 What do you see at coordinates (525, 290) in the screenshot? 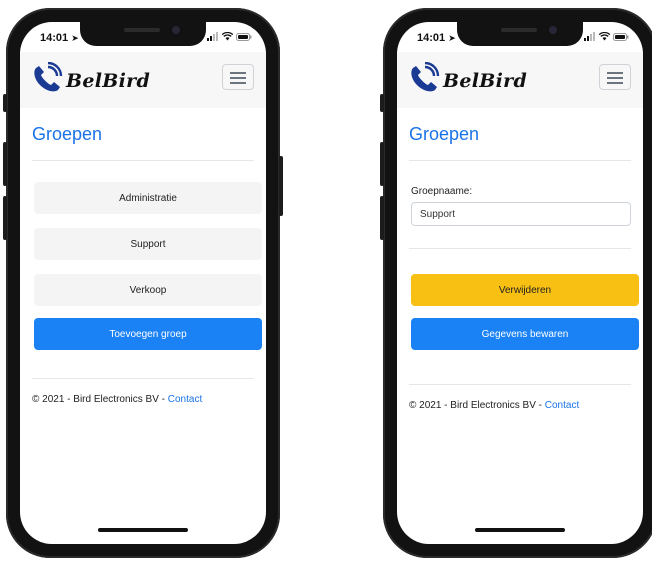
I see `delete-button: Verwijderen` at bounding box center [525, 290].